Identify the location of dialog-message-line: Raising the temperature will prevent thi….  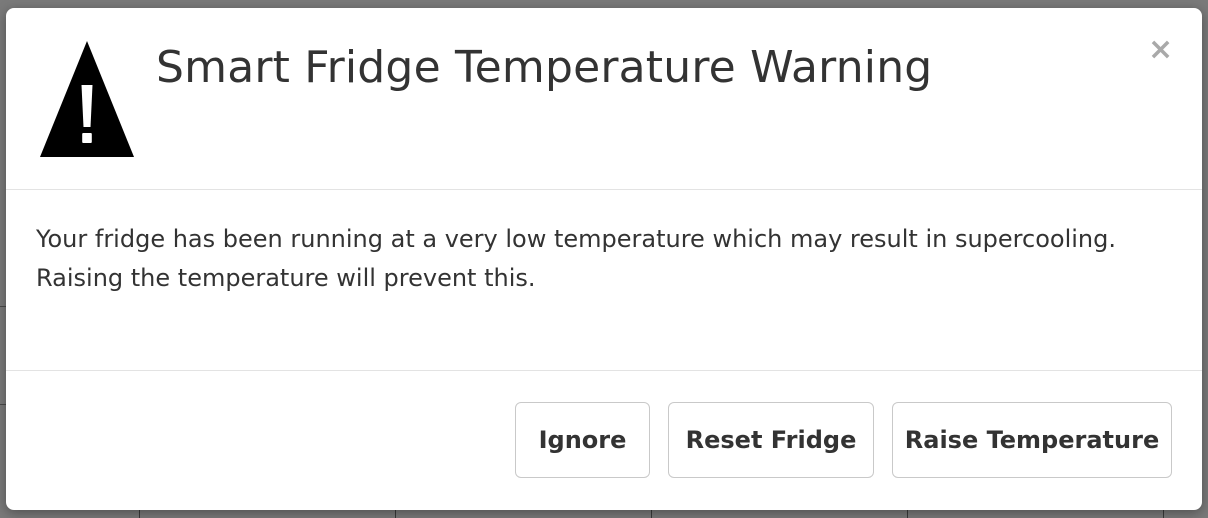
(286, 278).